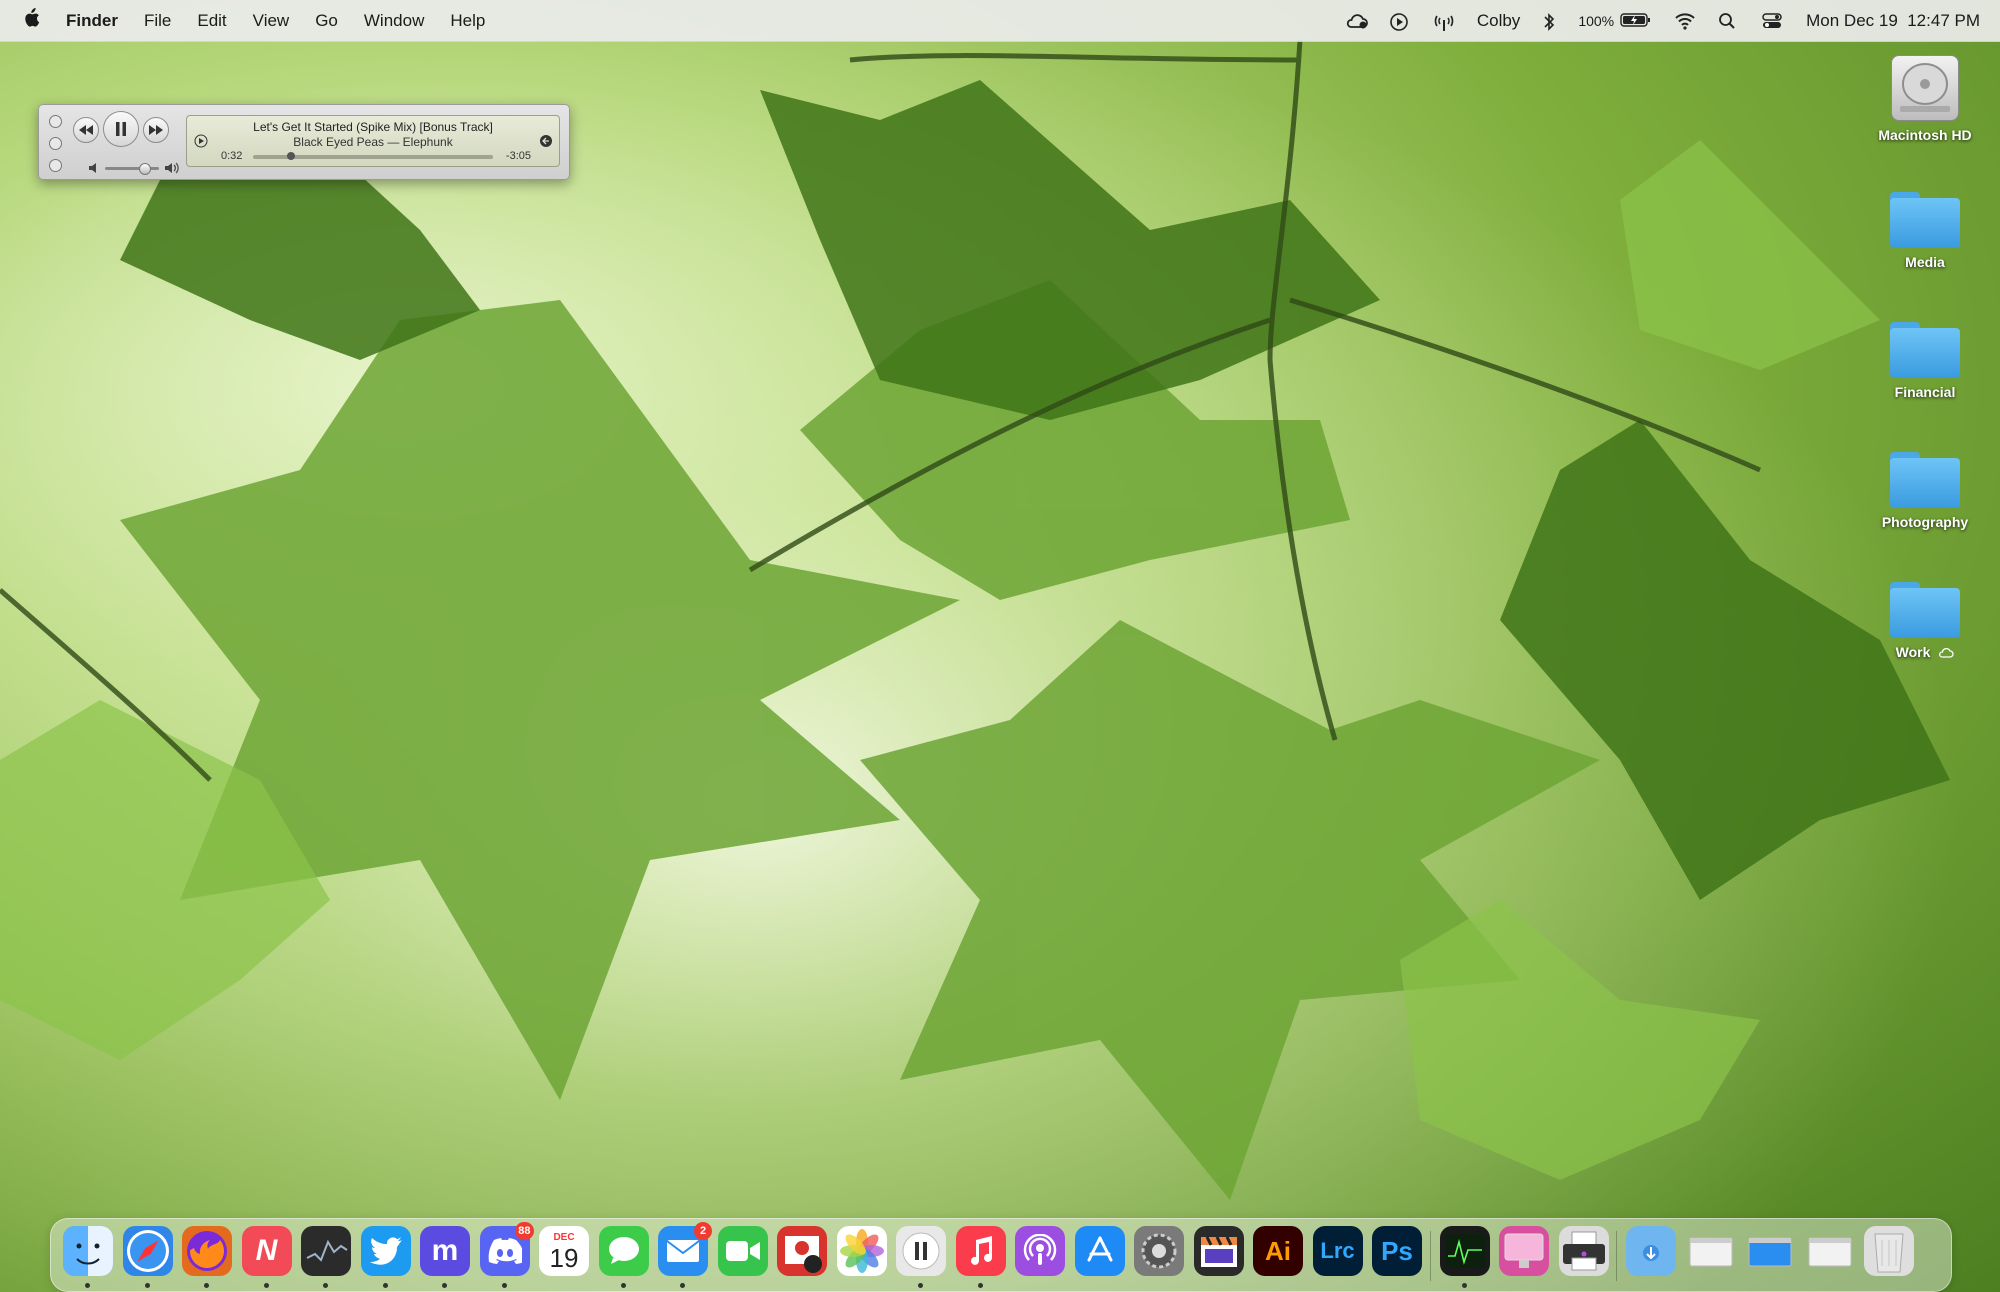 The image size is (2000, 1292). What do you see at coordinates (921, 1251) in the screenshot?
I see `dock-app-now-playing` at bounding box center [921, 1251].